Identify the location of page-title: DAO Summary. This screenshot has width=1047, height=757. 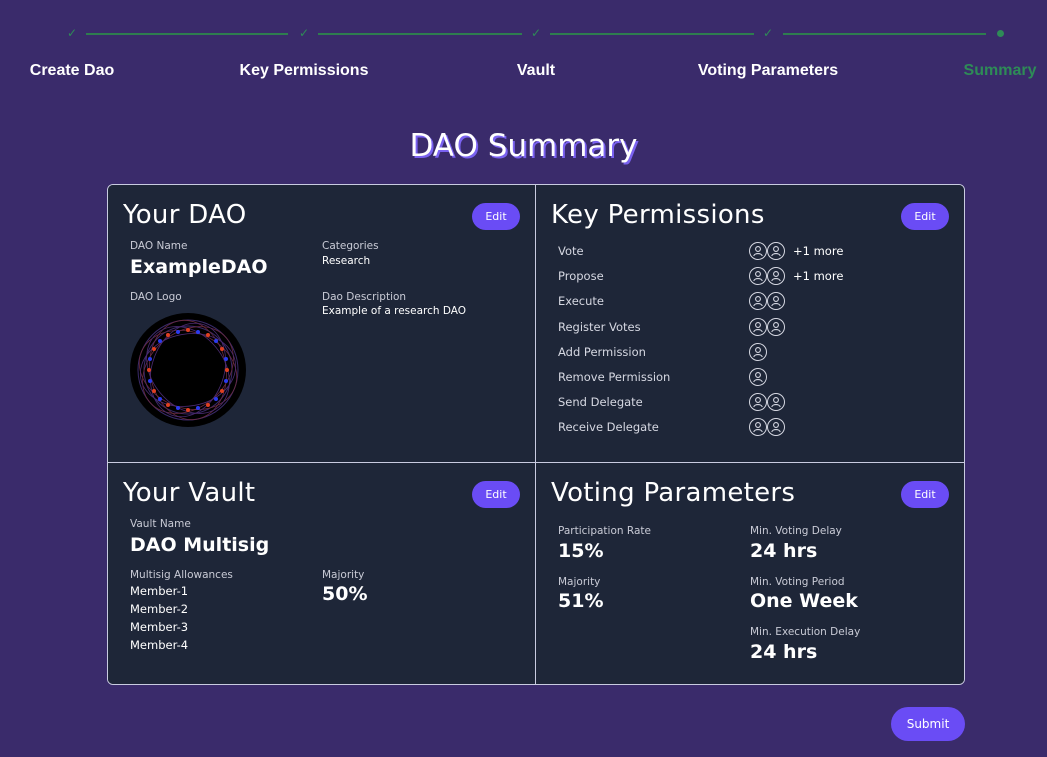
(523, 146).